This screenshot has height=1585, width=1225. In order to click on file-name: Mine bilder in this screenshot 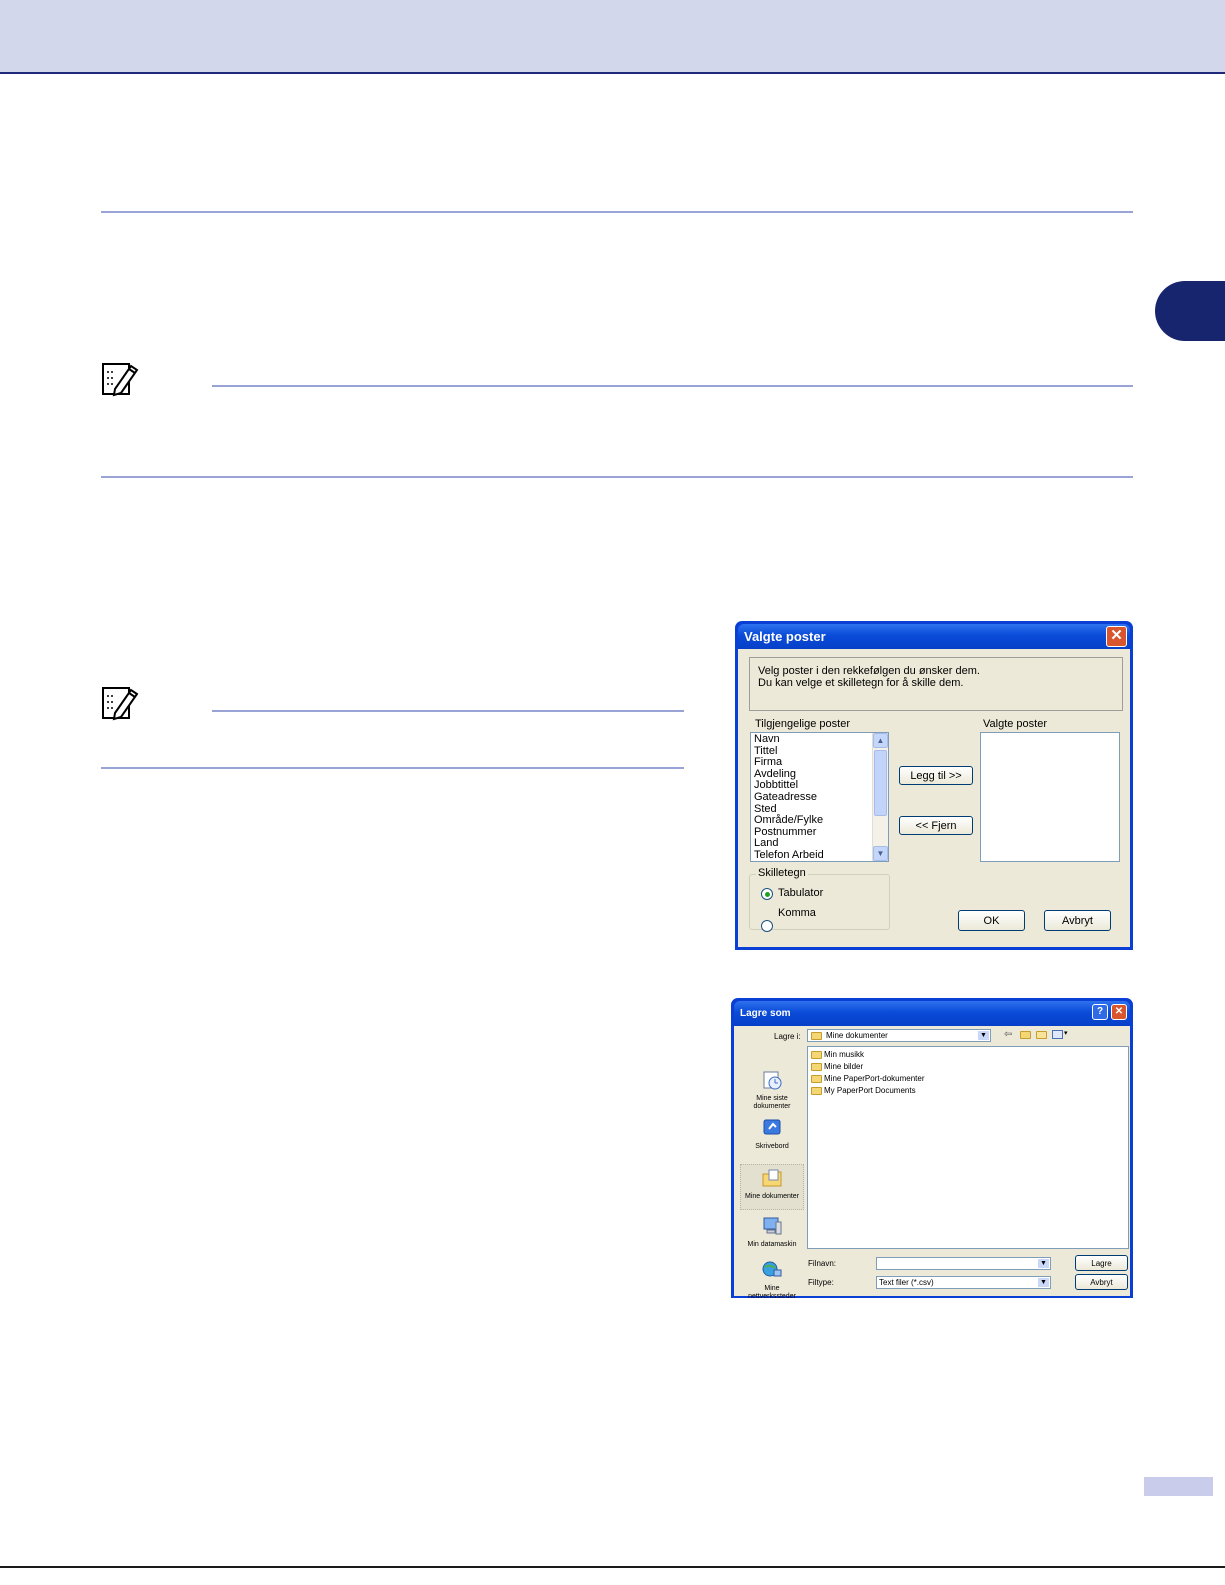, I will do `click(844, 1066)`.